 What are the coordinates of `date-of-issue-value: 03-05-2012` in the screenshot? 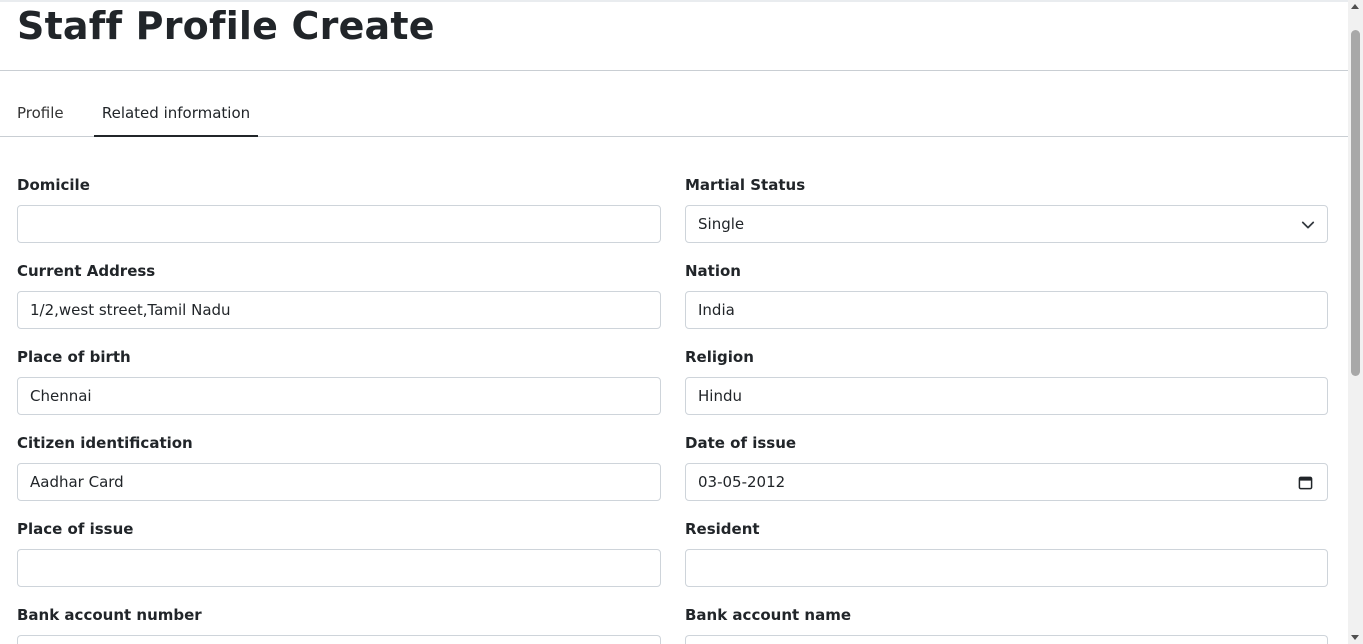 It's located at (742, 482).